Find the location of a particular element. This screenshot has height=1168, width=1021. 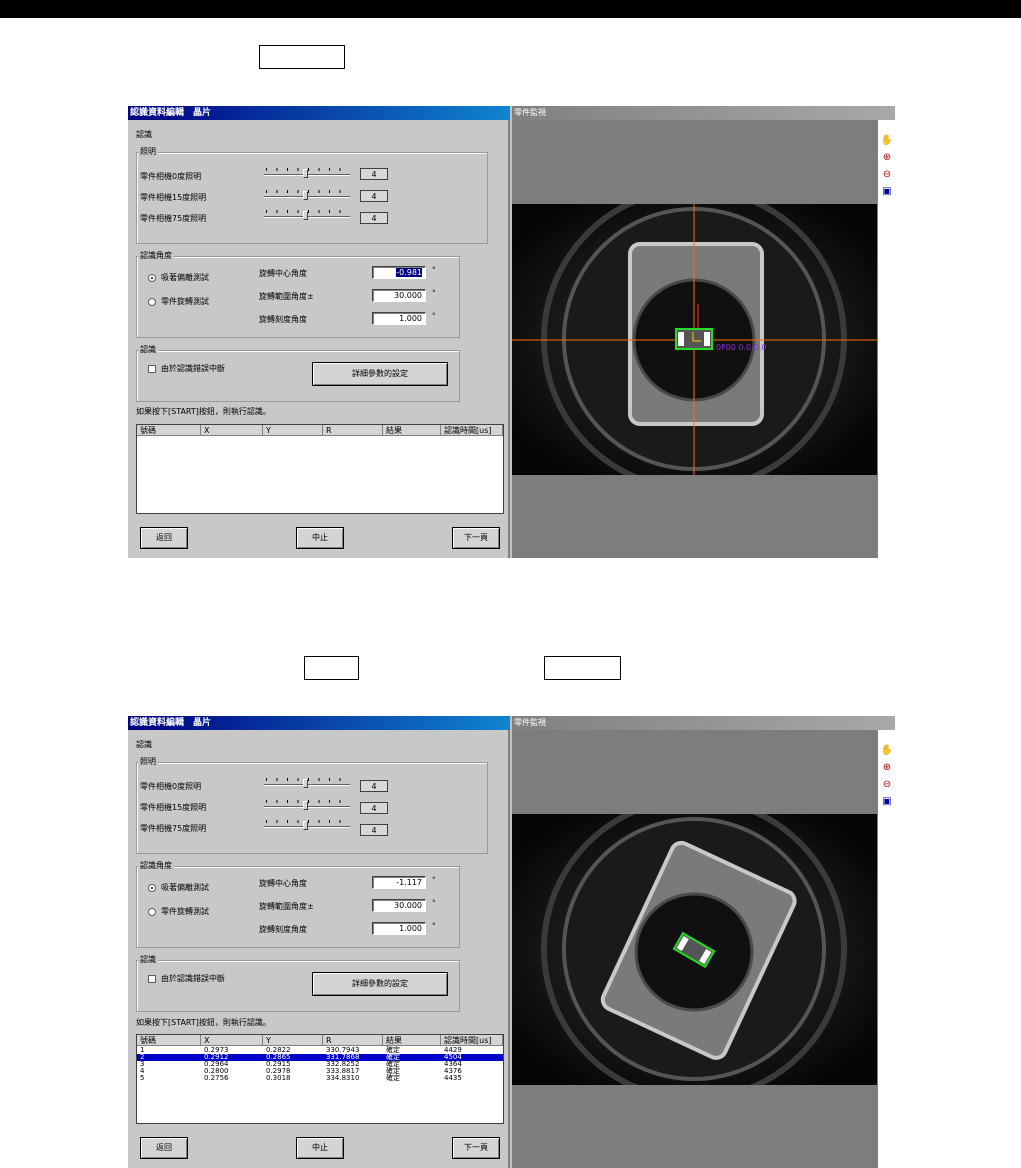

cell-time: 4435 is located at coordinates (453, 1078).